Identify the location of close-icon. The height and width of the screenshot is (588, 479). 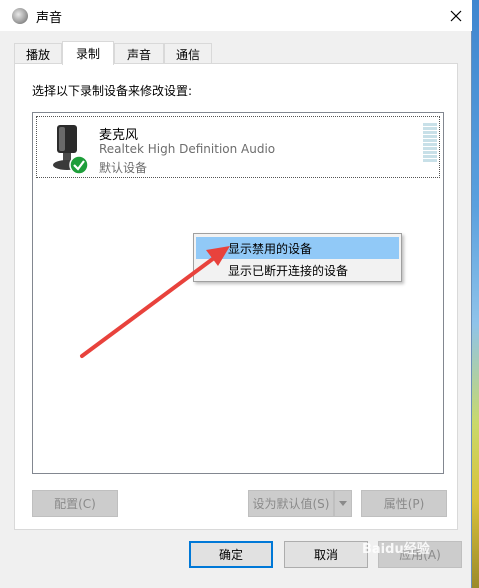
(456, 15).